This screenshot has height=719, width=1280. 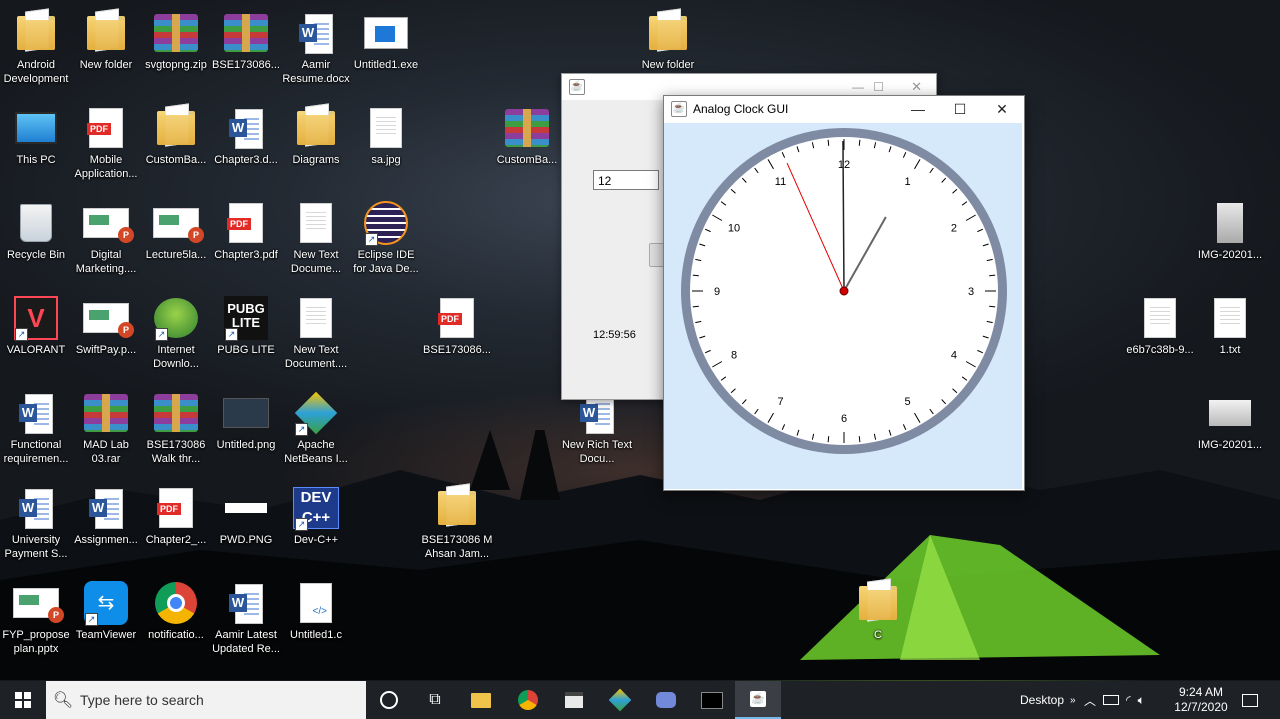 What do you see at coordinates (712, 700) in the screenshot?
I see `terminal-taskbar-button` at bounding box center [712, 700].